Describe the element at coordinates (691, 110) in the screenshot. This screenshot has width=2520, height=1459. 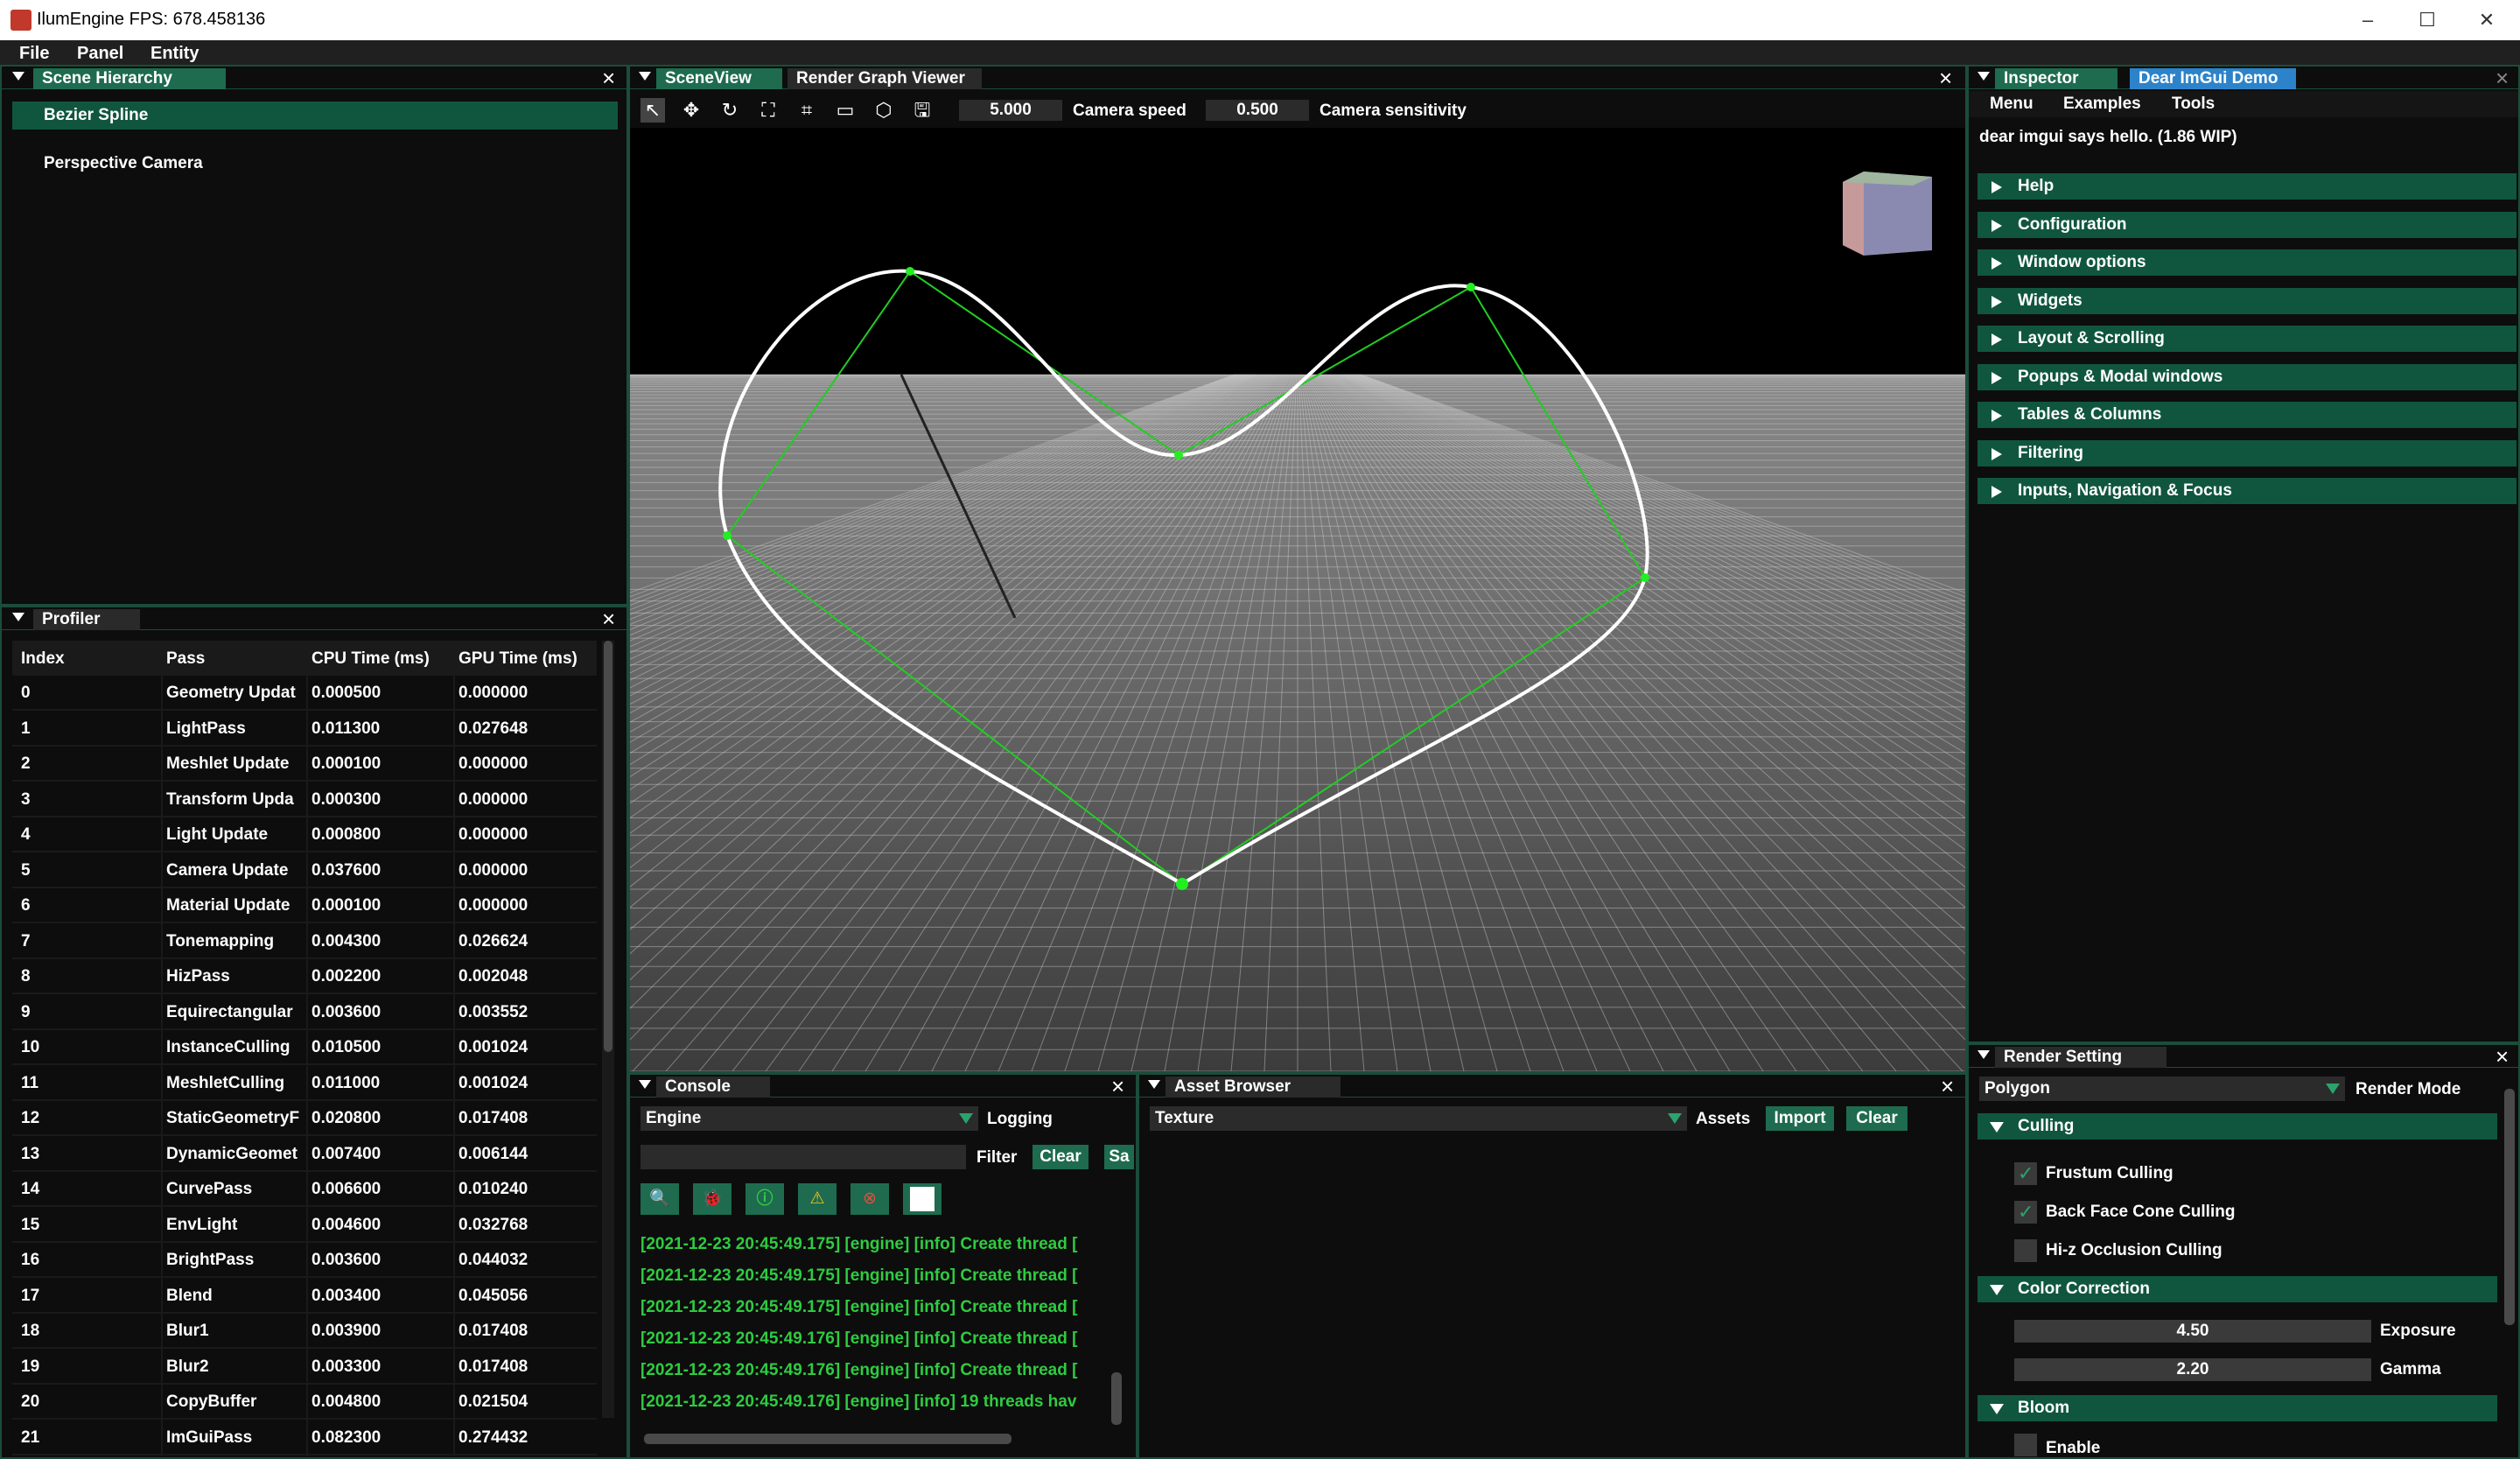
I see `move-tool-icon: ✥` at that location.